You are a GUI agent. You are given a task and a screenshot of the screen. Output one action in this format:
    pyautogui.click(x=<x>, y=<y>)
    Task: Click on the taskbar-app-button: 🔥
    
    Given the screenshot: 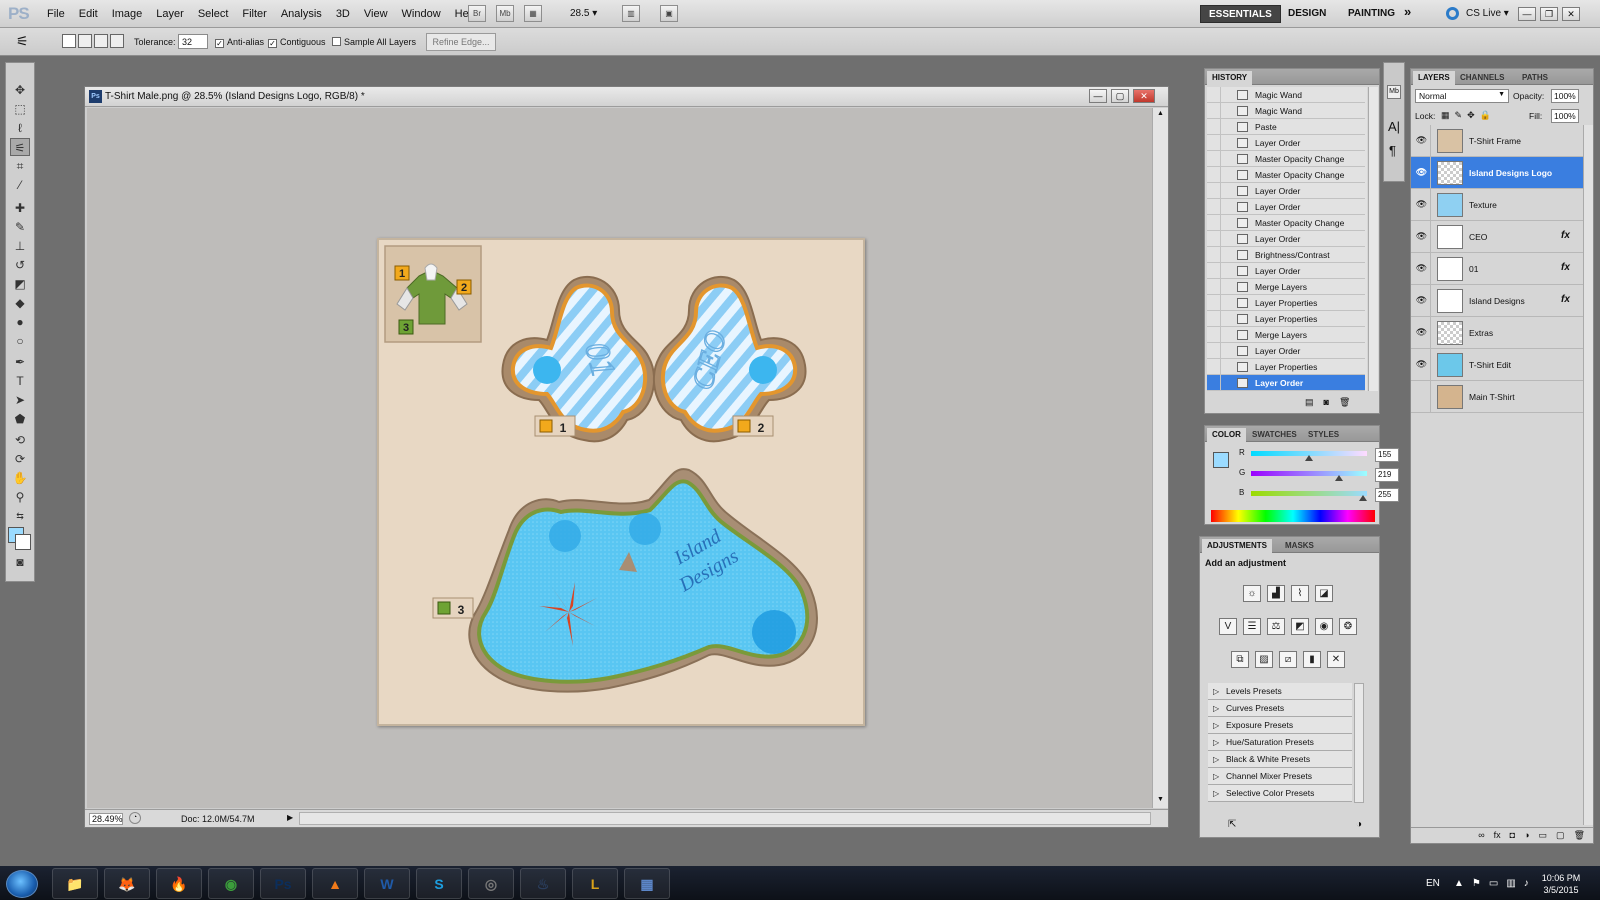 What is the action you would take?
    pyautogui.click(x=179, y=883)
    